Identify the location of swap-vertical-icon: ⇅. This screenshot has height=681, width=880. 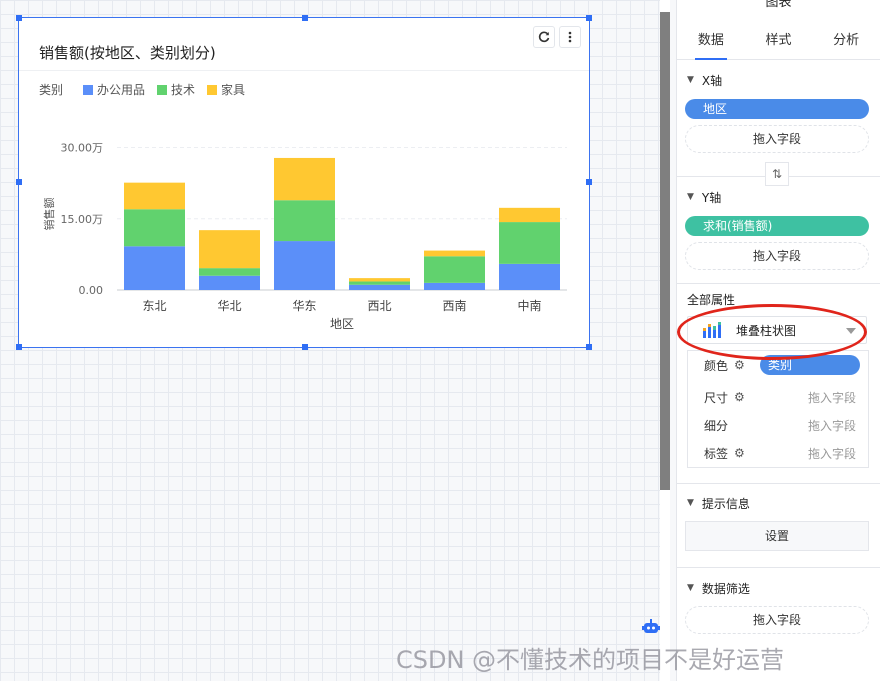
(777, 174).